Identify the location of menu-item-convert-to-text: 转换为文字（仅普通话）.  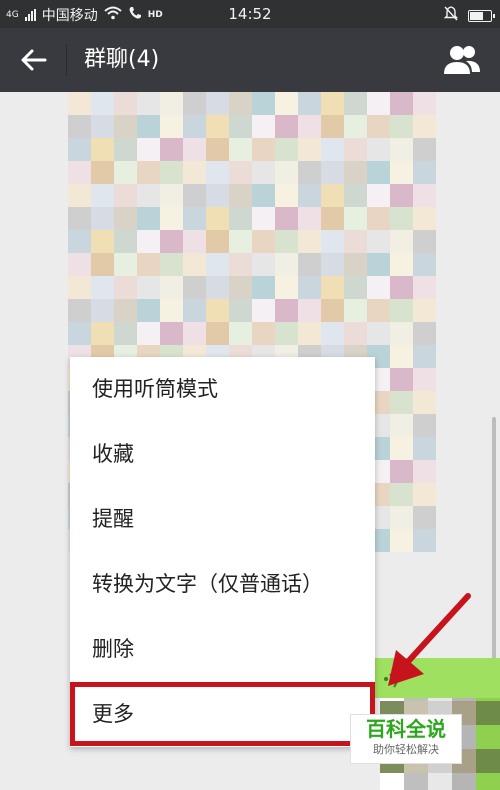
(222, 584).